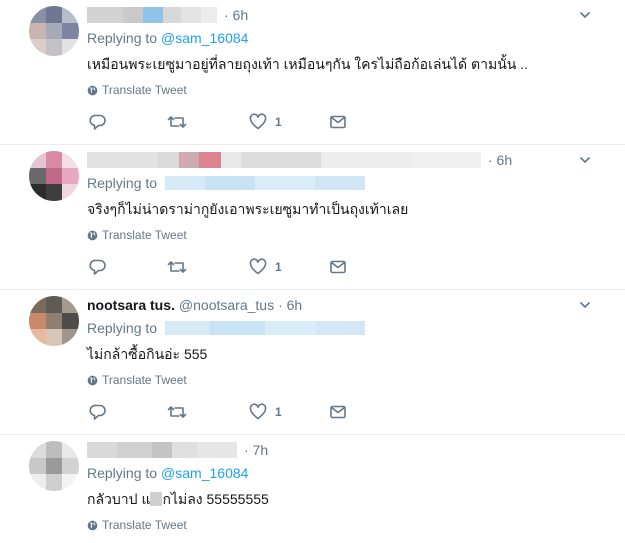  I want to click on tweet-text: ไม่กล้าซื้อกินอ่ะ 555, so click(147, 354).